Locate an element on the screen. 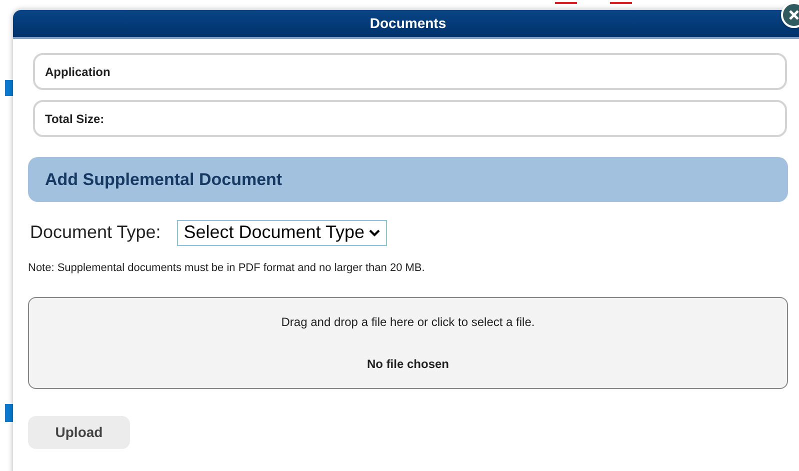 The height and width of the screenshot is (471, 799). chevron-down-icon is located at coordinates (374, 232).